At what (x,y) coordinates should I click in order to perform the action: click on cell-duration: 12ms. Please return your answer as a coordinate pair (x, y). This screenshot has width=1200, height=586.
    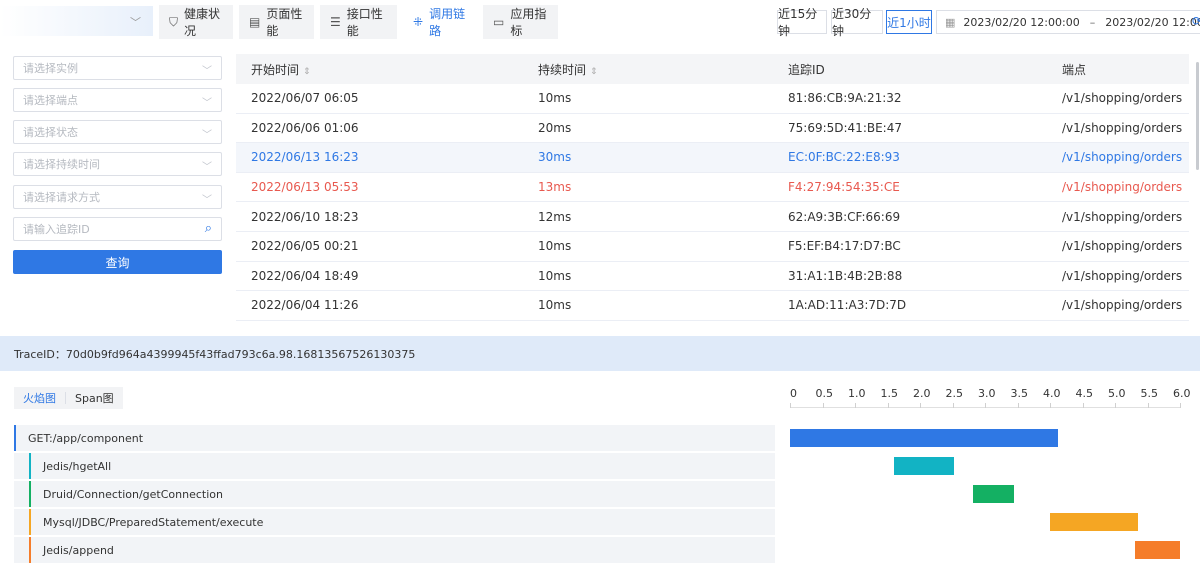
    Looking at the image, I should click on (555, 216).